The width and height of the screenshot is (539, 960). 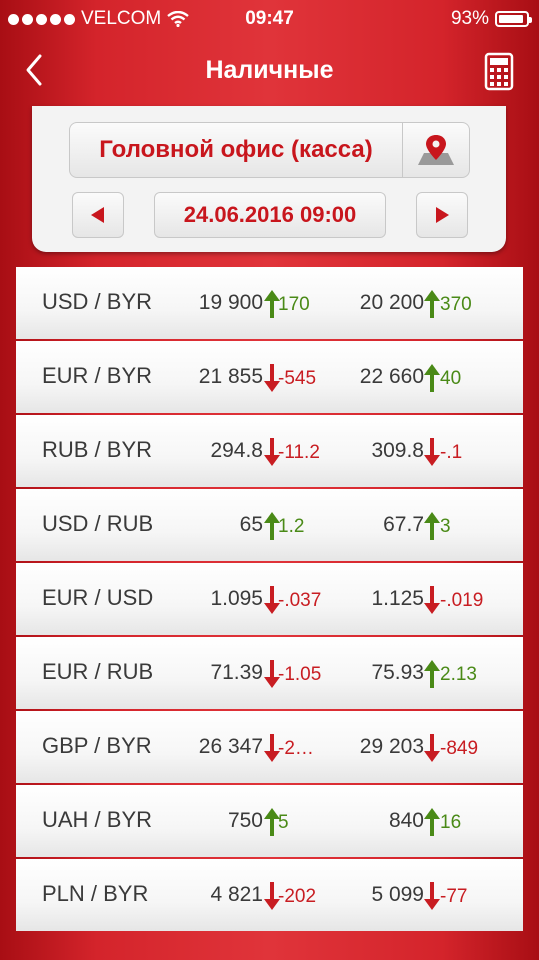 I want to click on sell-change: 370, so click(x=456, y=304).